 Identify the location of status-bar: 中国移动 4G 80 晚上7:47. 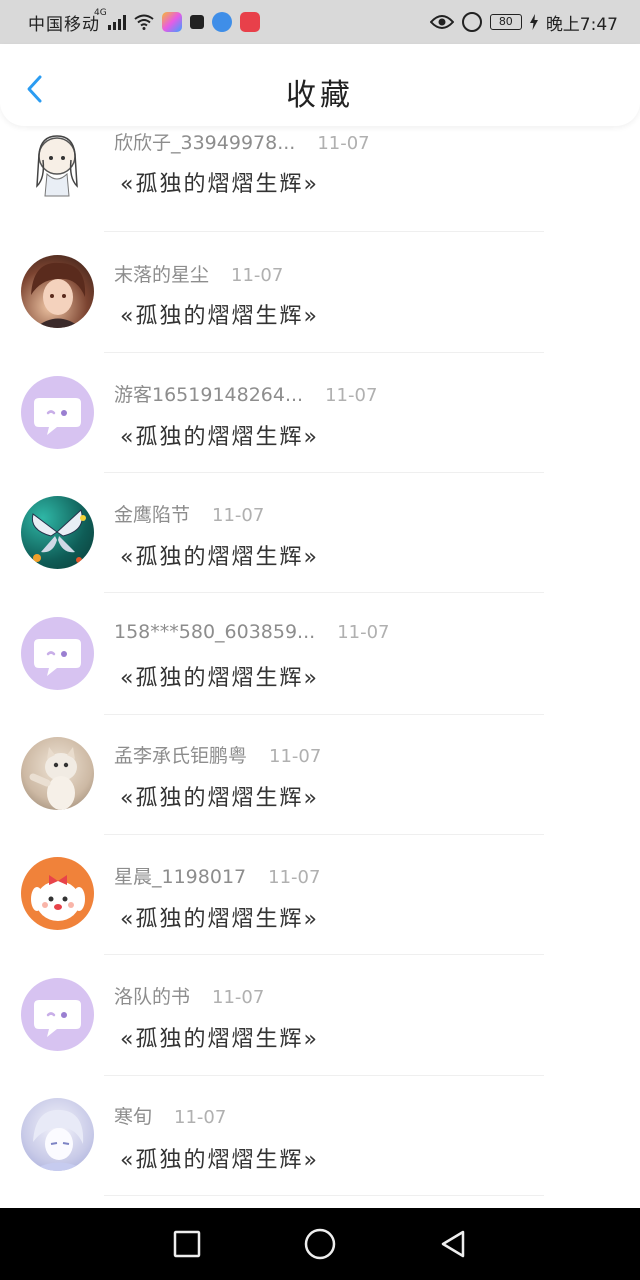
(320, 22).